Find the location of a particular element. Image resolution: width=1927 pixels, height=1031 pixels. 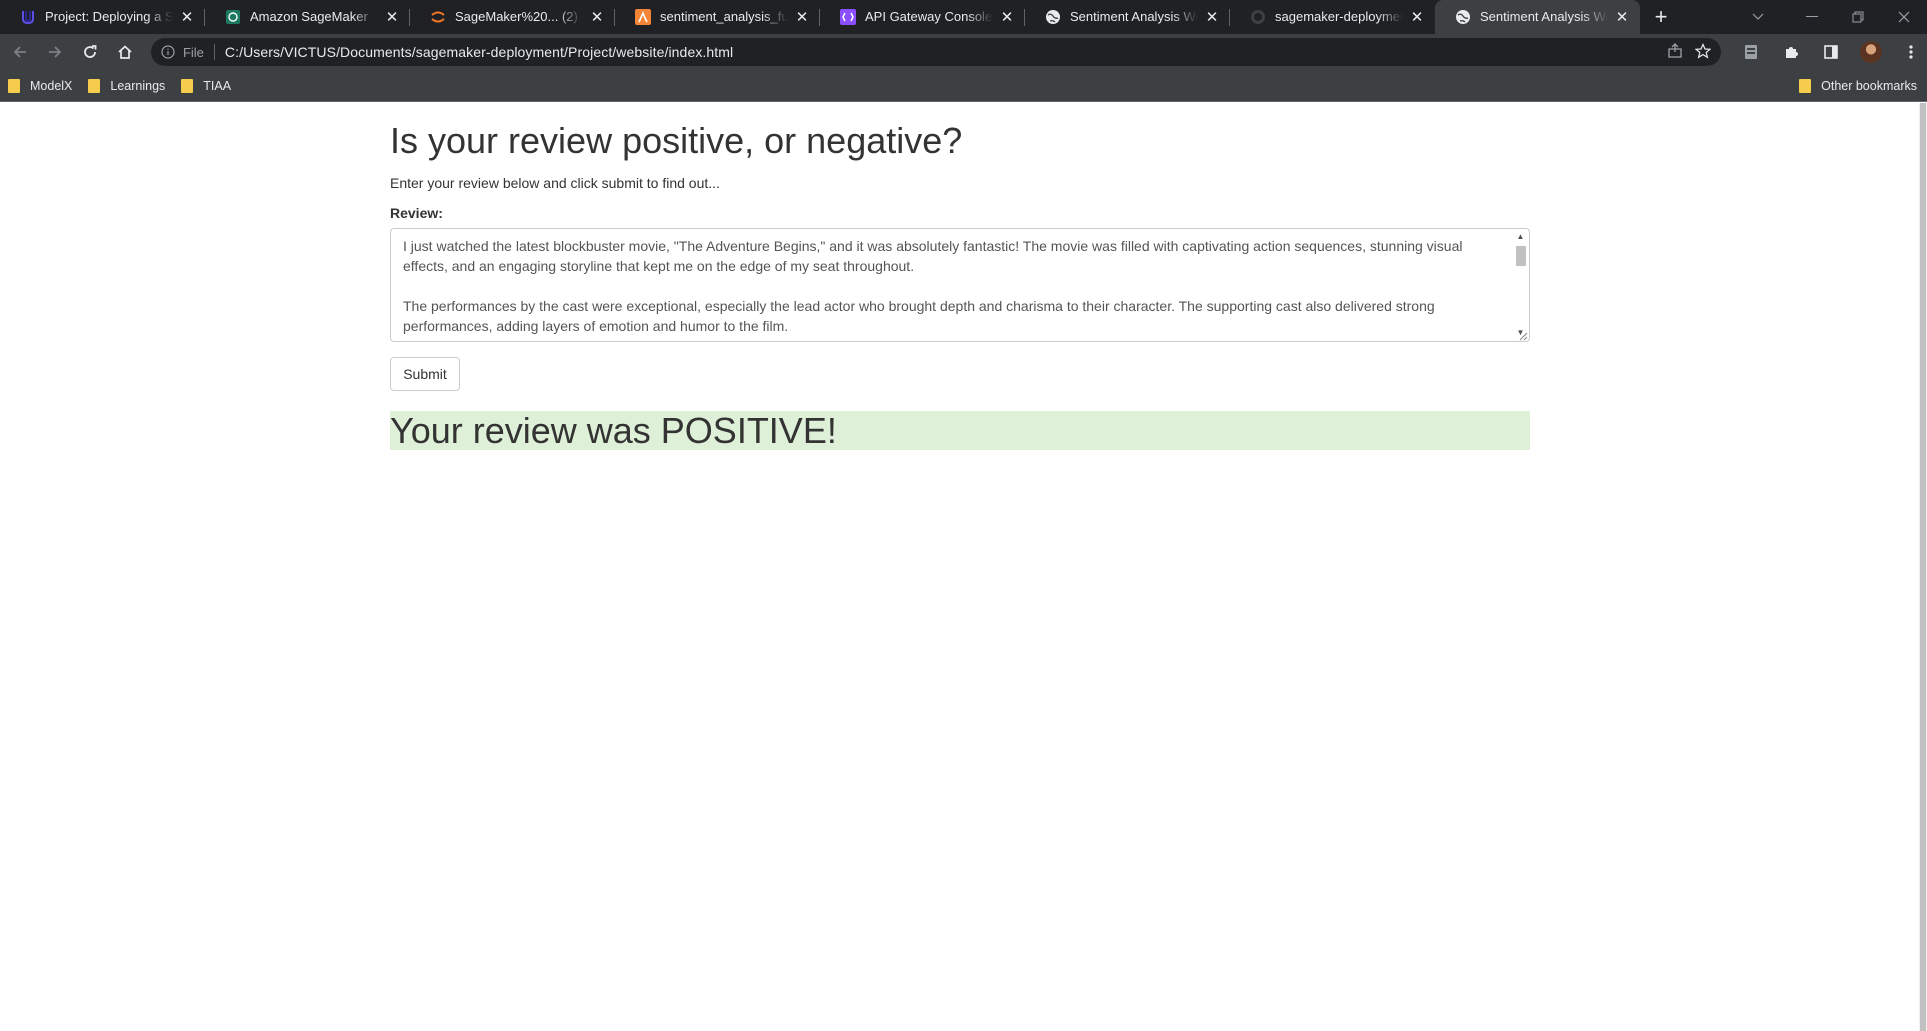

forward-button is located at coordinates (54, 52).